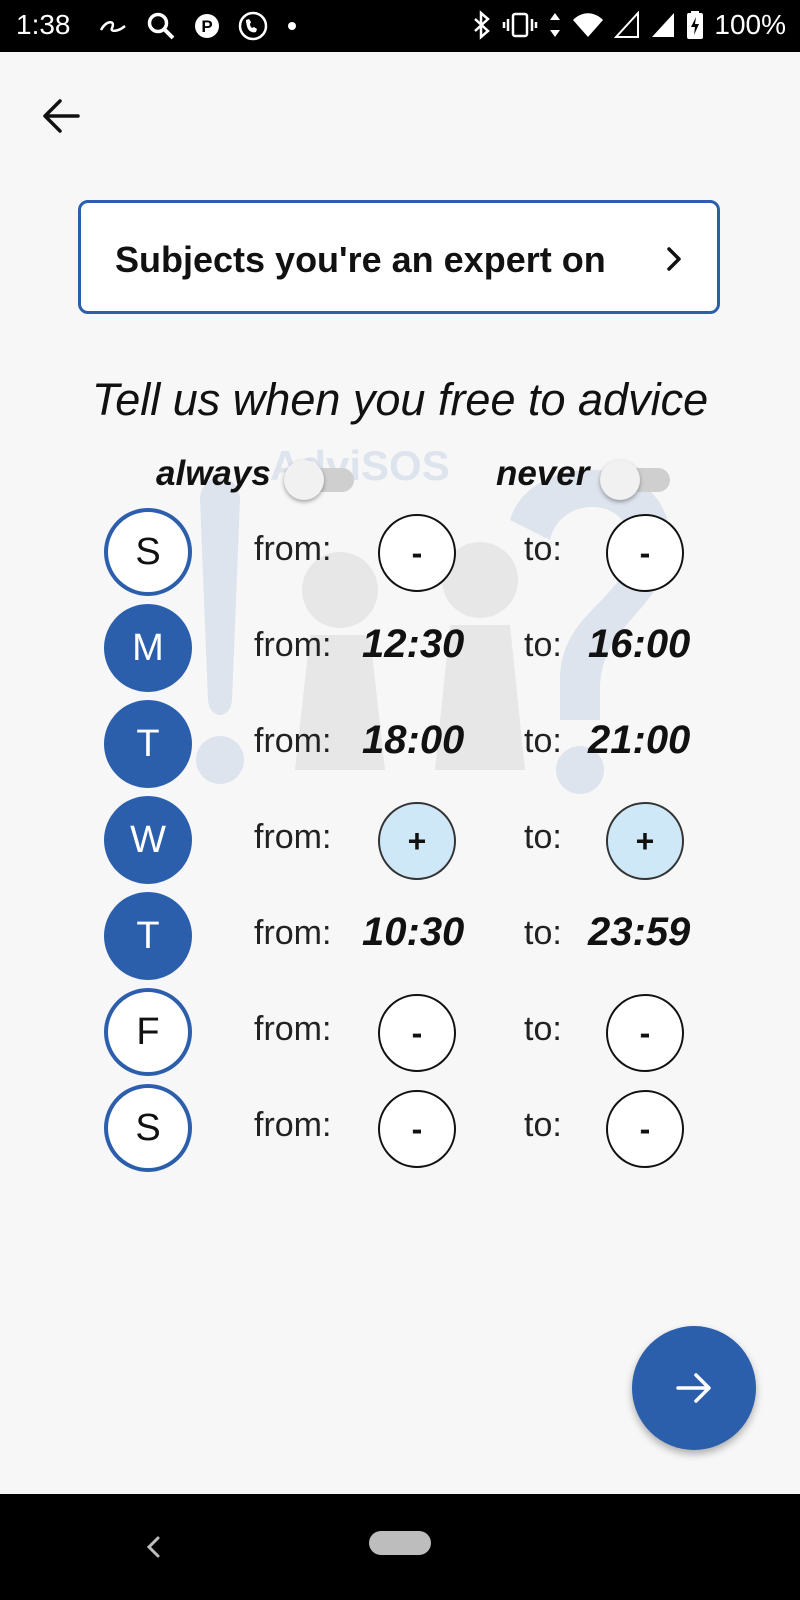 The image size is (800, 1600). What do you see at coordinates (482, 25) in the screenshot?
I see `bluetooth-icon` at bounding box center [482, 25].